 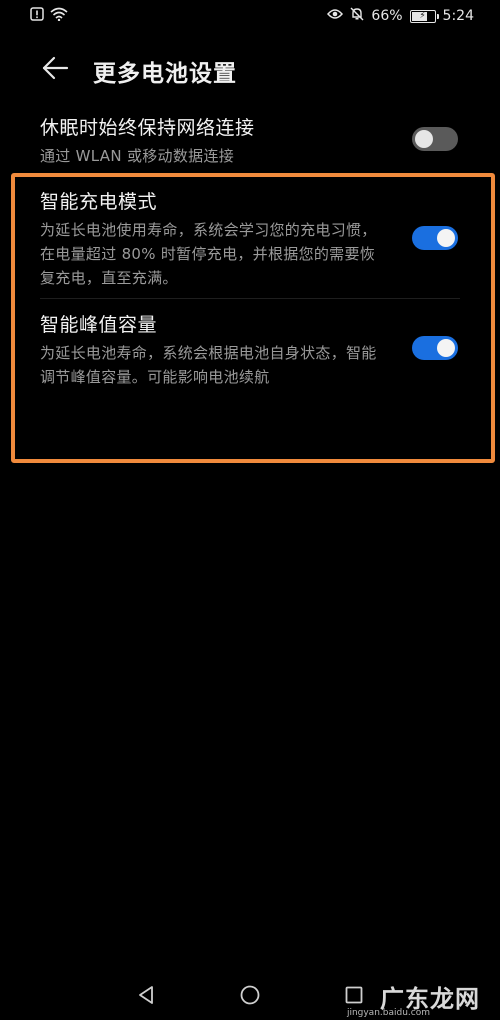 I want to click on nav-home-button, so click(x=250, y=995).